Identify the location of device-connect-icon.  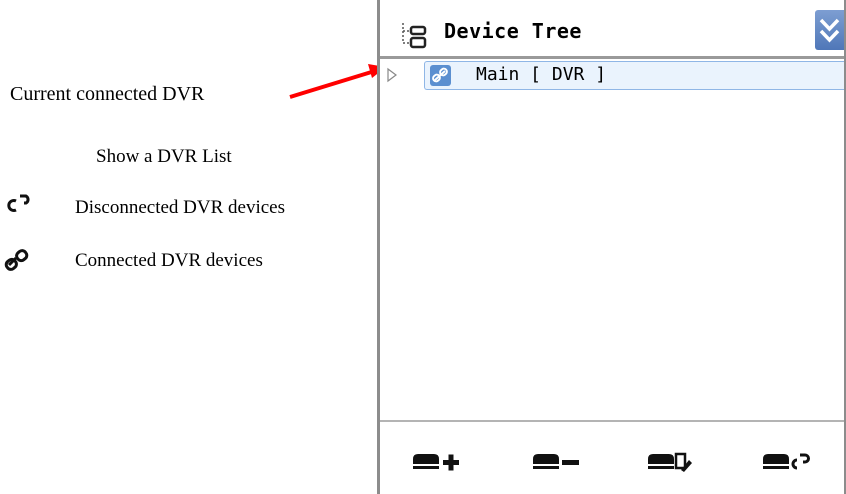
(792, 467).